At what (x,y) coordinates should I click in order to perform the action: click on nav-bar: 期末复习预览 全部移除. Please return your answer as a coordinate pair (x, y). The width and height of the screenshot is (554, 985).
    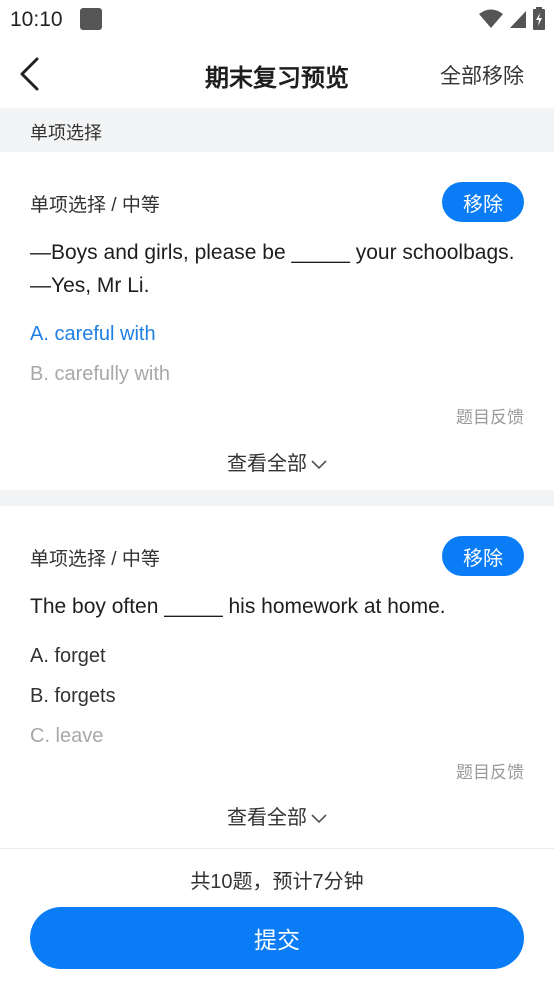
    Looking at the image, I should click on (277, 74).